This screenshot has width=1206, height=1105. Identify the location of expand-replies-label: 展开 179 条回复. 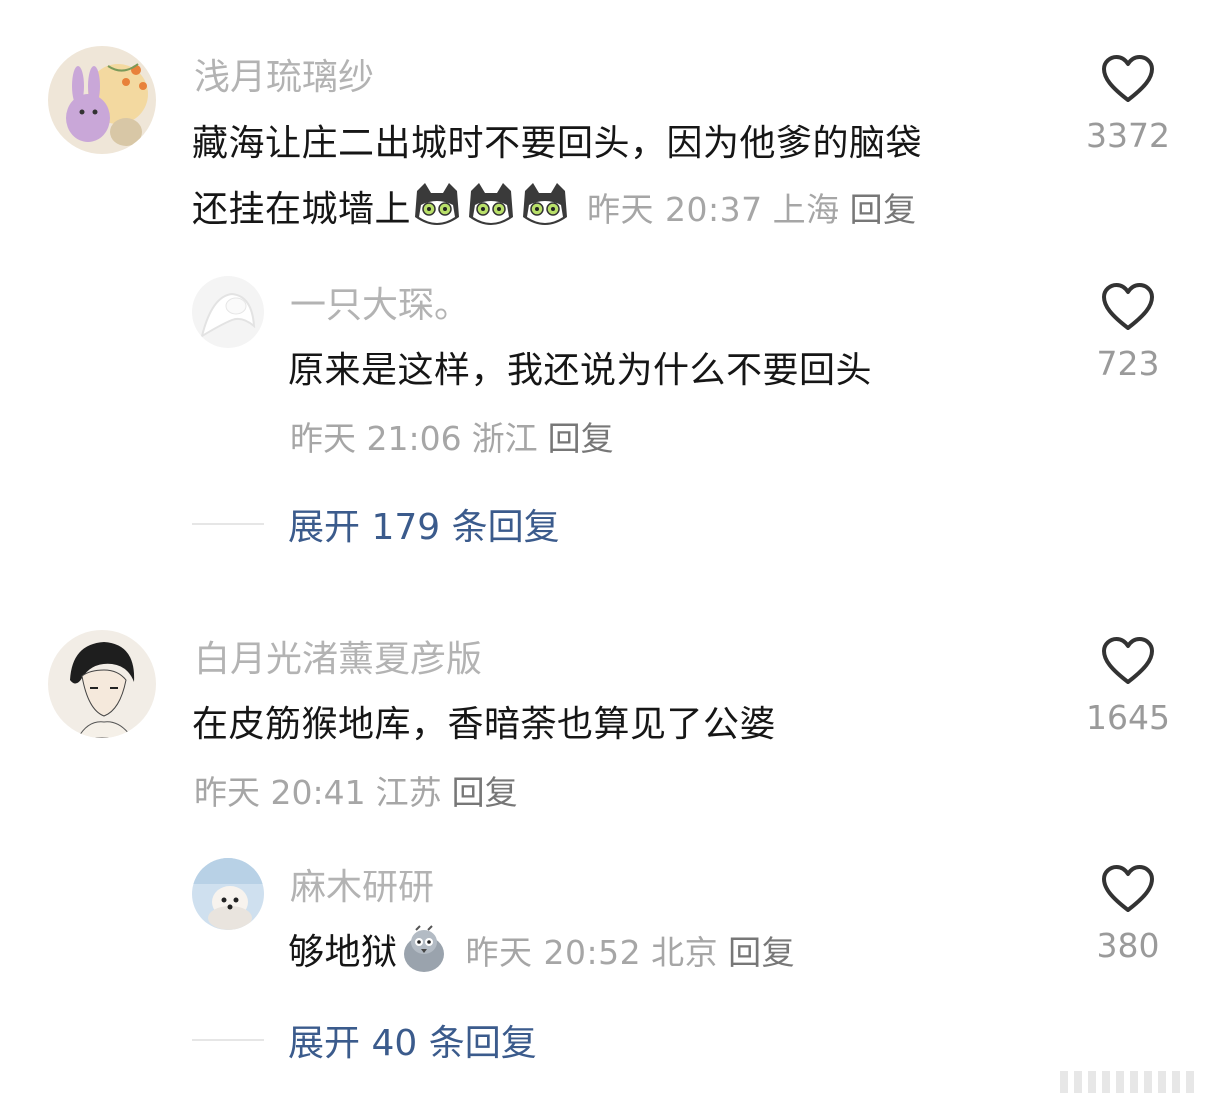
(424, 527).